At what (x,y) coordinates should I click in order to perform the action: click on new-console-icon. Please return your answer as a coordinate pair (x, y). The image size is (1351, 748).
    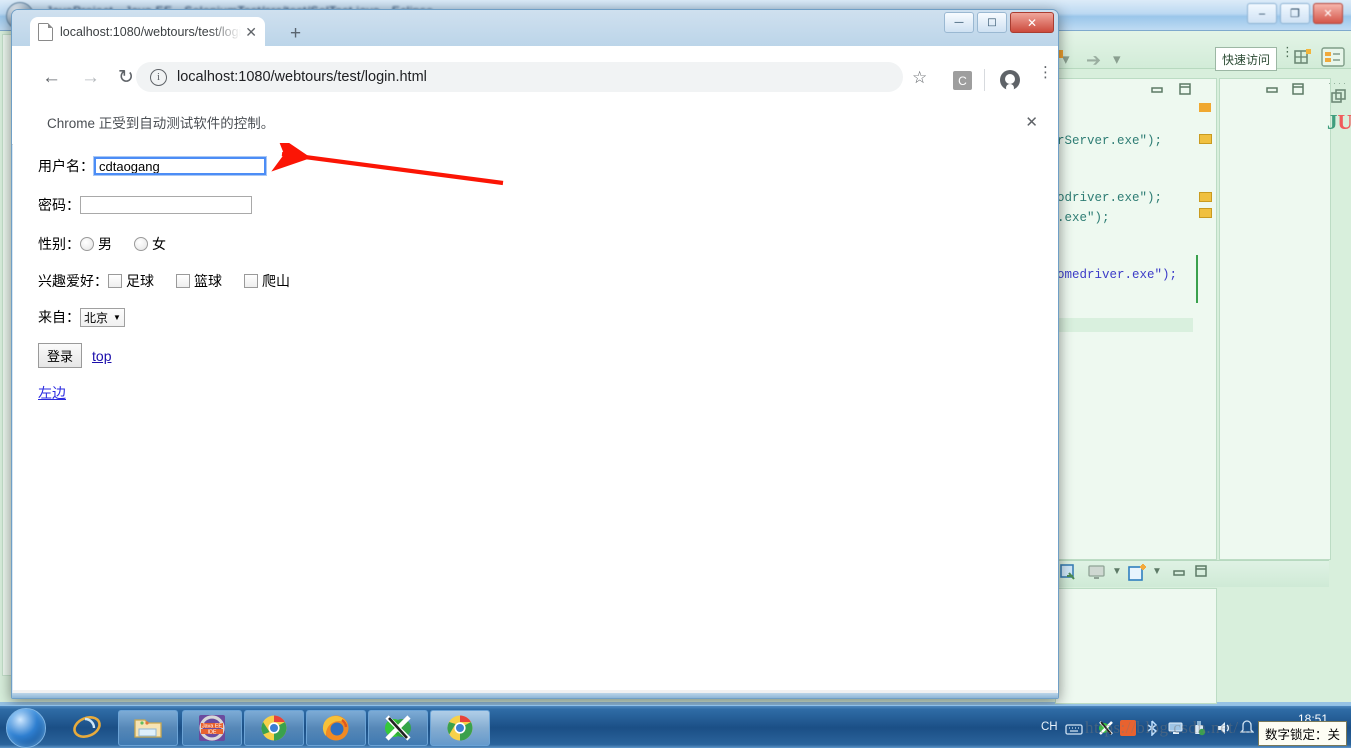
    Looking at the image, I should click on (1138, 575).